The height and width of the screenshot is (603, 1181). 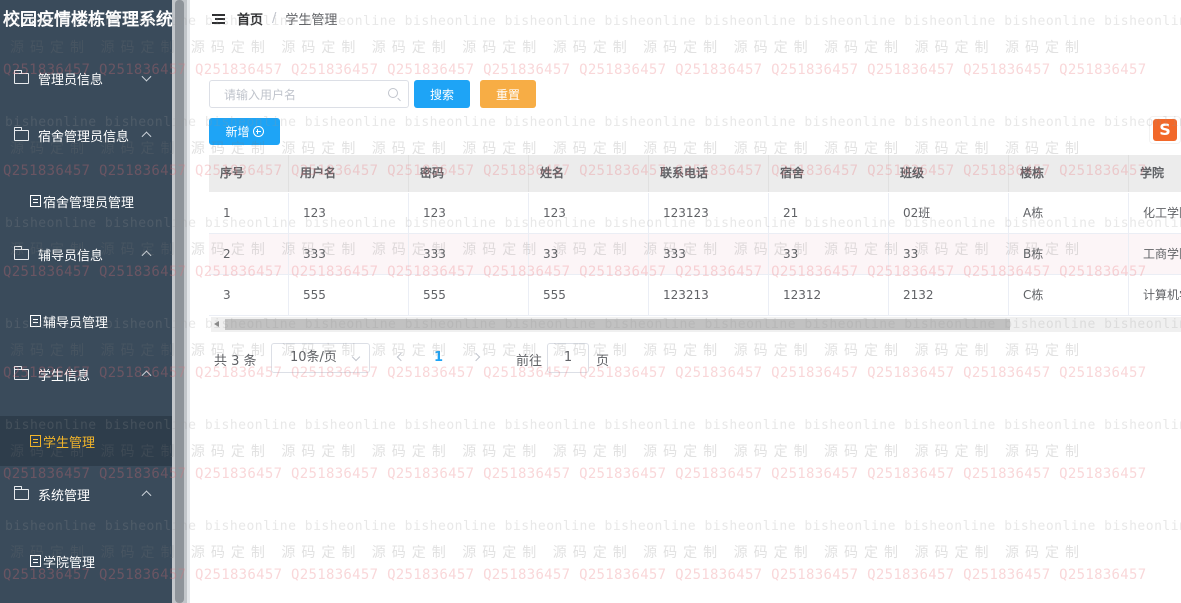 What do you see at coordinates (69, 443) in the screenshot?
I see `sidebar-item-label: 学生管理` at bounding box center [69, 443].